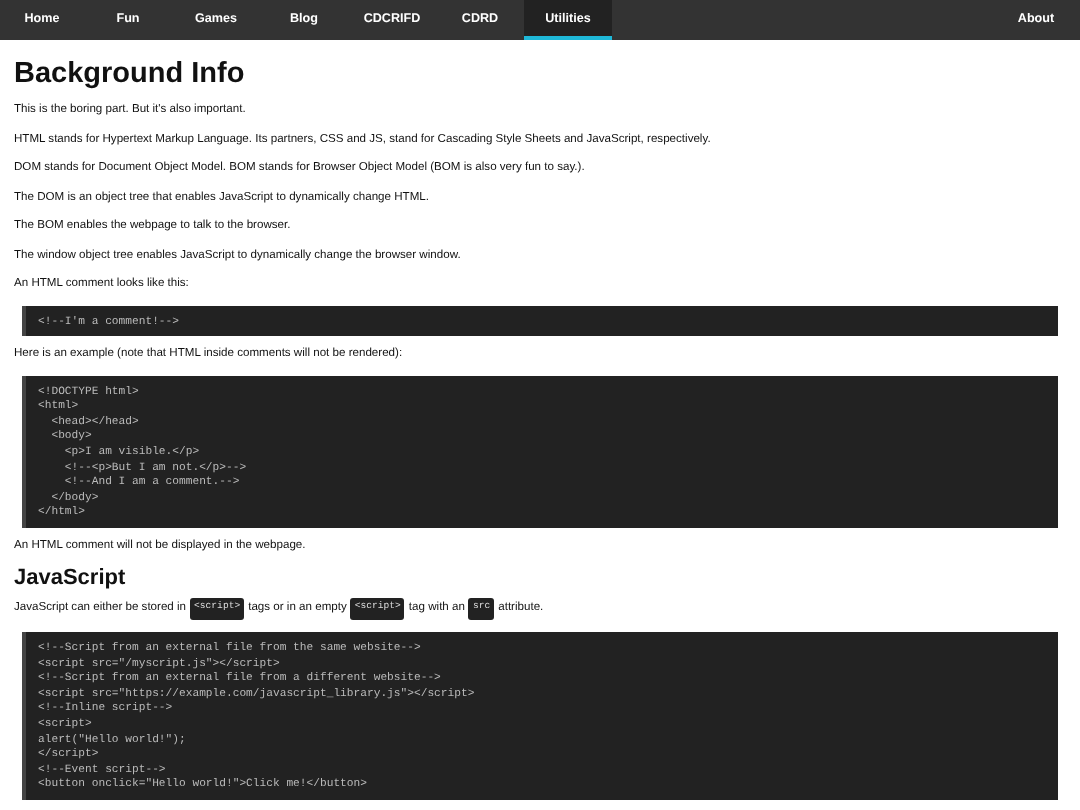  I want to click on page-heading: Background Info, so click(130, 74).